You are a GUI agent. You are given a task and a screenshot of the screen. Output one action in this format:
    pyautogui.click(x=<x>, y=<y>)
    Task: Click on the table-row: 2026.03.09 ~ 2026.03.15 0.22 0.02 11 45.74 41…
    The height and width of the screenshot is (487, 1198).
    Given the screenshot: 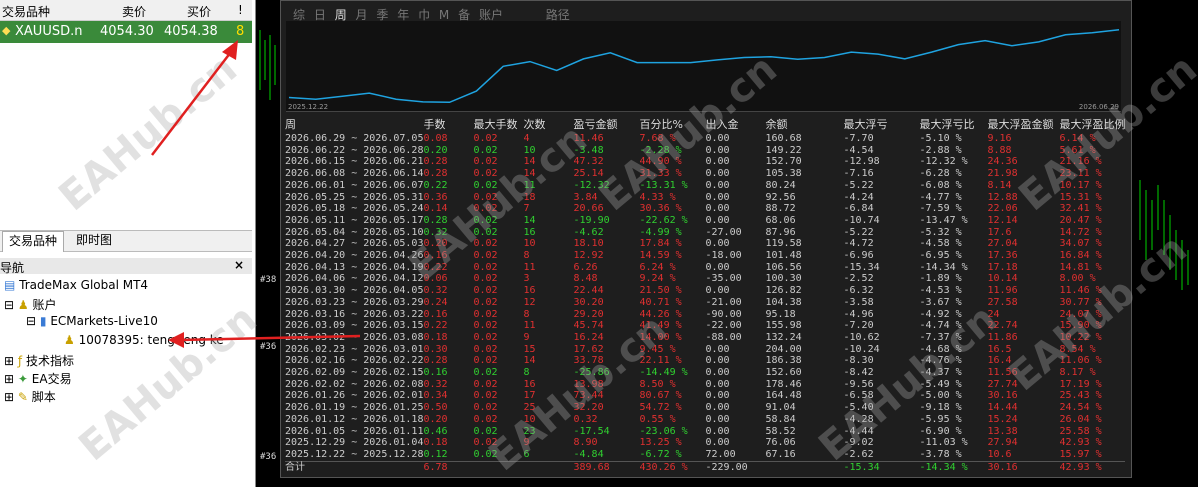 What is the action you would take?
    pyautogui.click(x=705, y=326)
    